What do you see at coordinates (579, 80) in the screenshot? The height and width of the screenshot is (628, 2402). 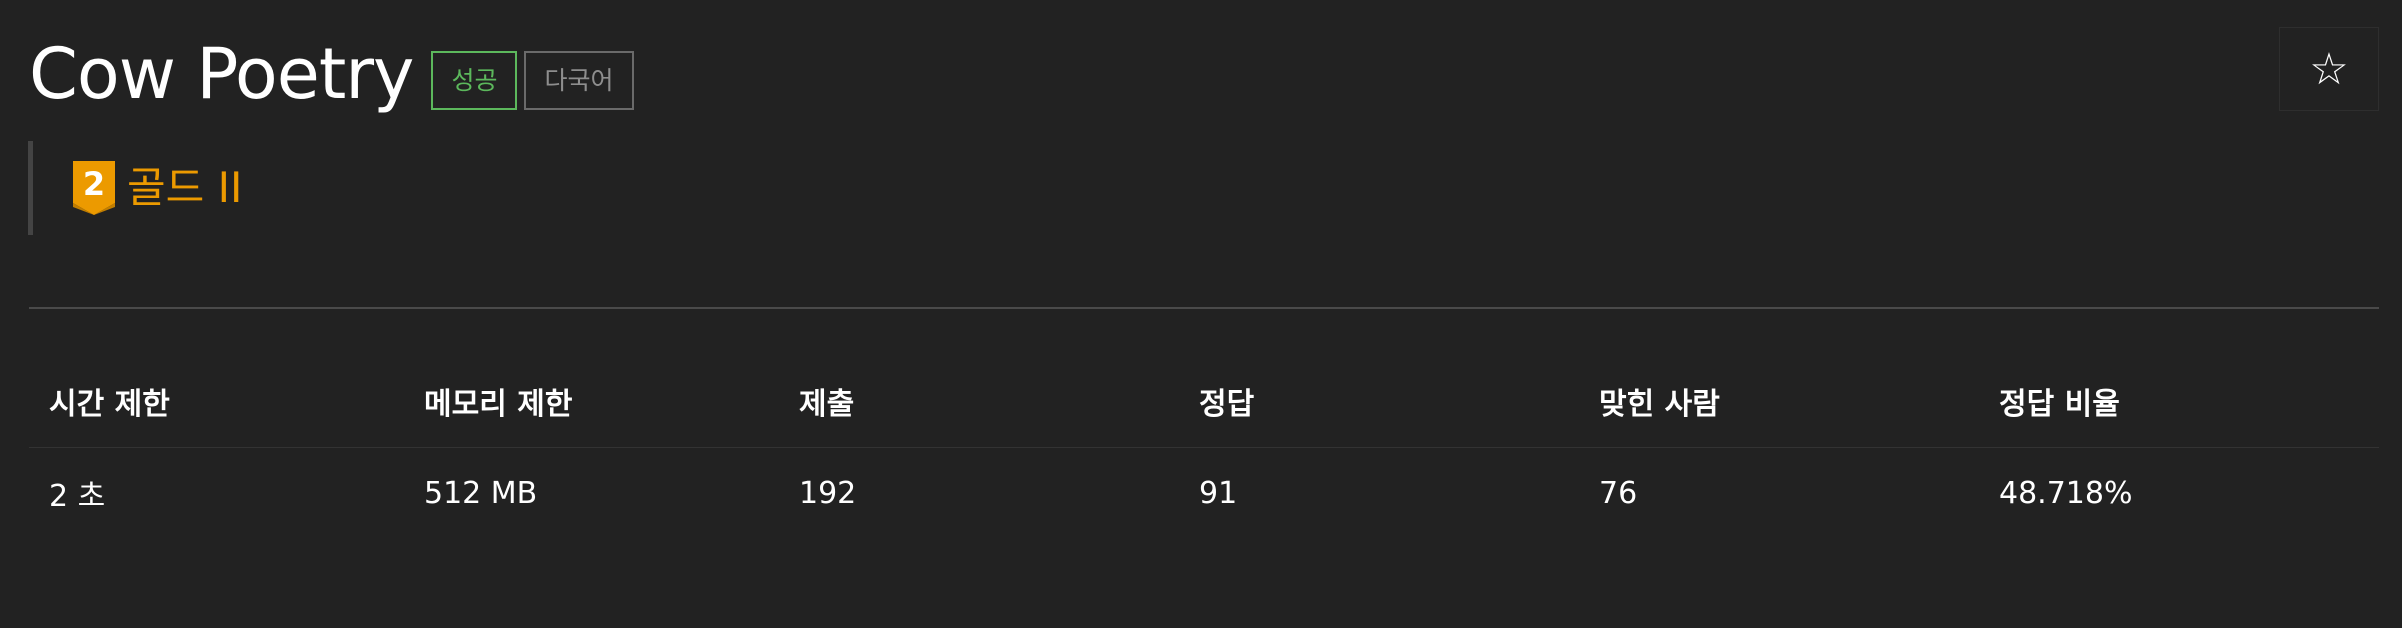 I see `language-badge: 다국어` at bounding box center [579, 80].